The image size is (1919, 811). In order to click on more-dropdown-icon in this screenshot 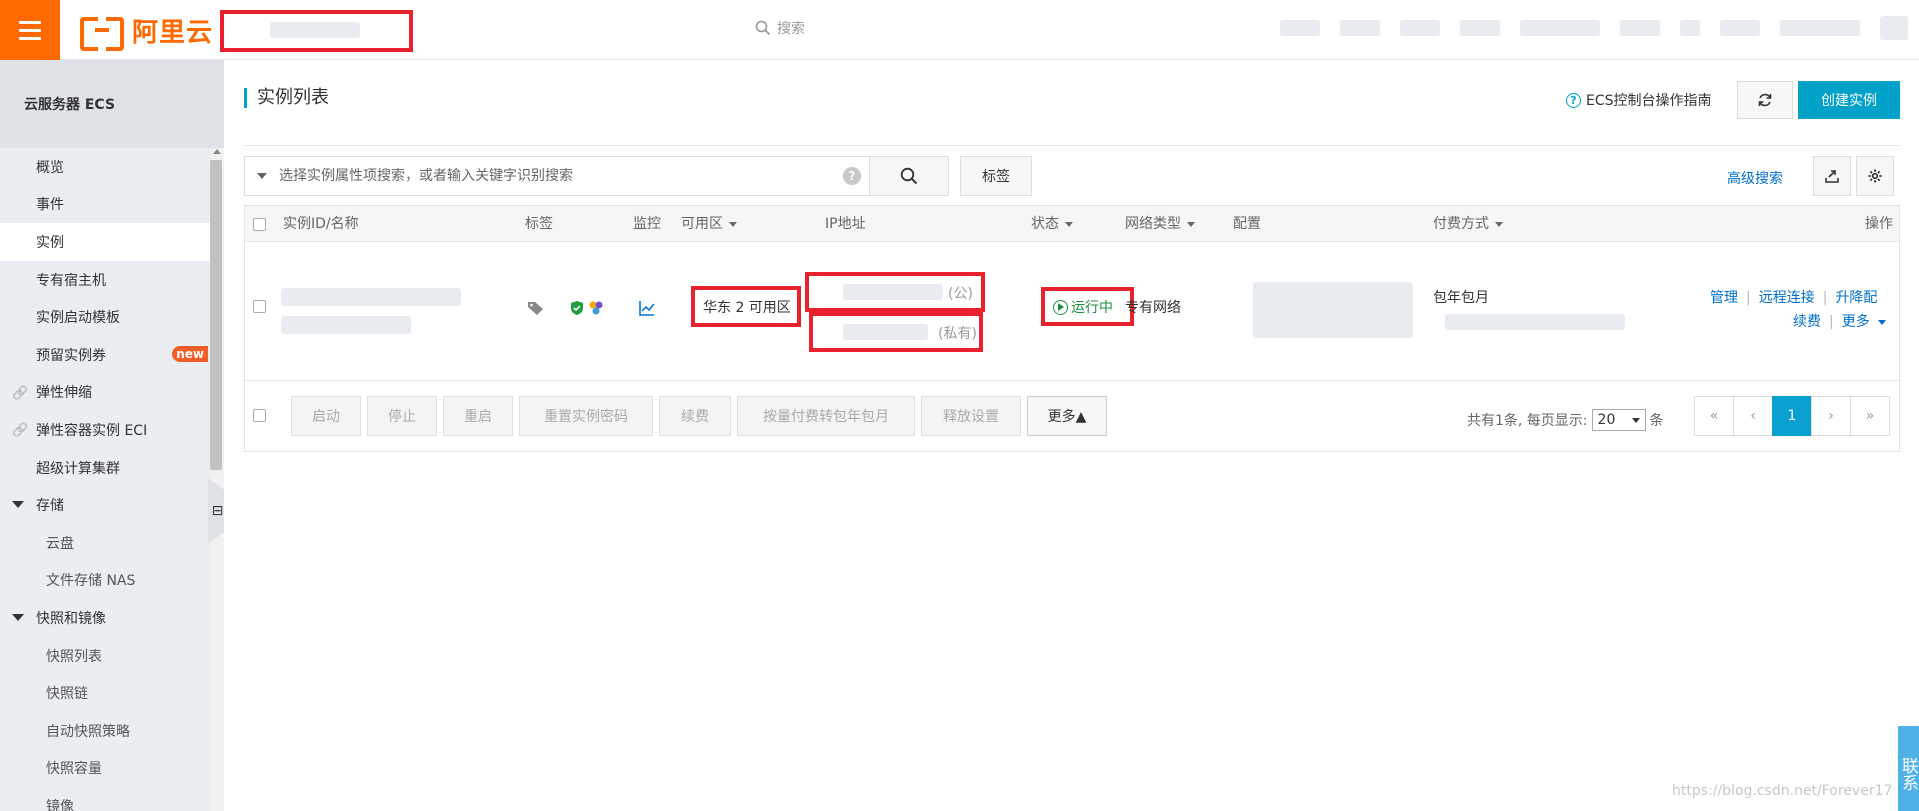, I will do `click(1882, 322)`.